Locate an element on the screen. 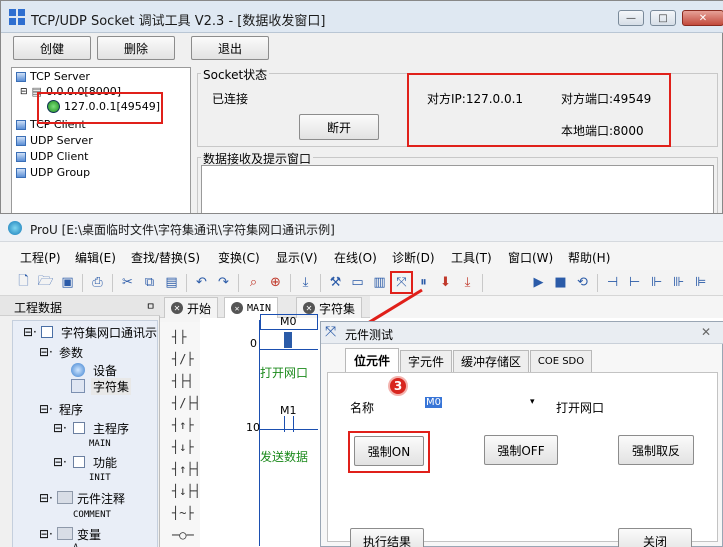  copy-icon: ⧉ is located at coordinates (149, 282).